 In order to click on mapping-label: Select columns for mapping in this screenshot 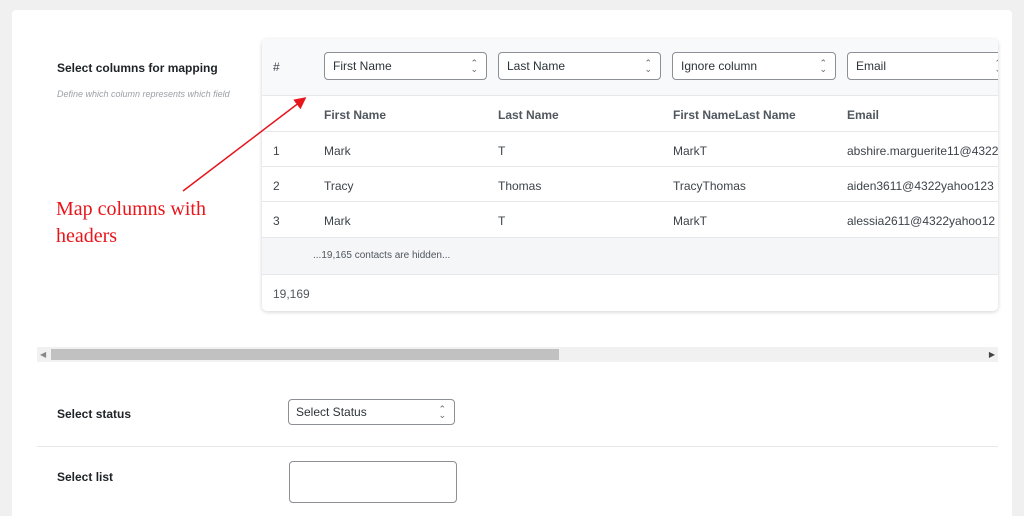, I will do `click(137, 68)`.